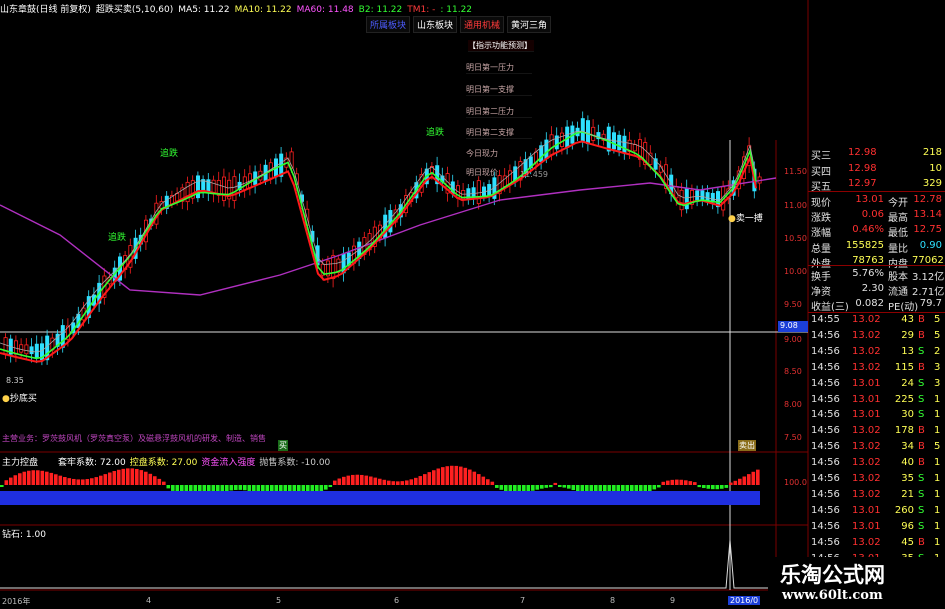 Image resolution: width=945 pixels, height=609 pixels. I want to click on tick-row: 14:56 13.02 178 B 1, so click(876, 431).